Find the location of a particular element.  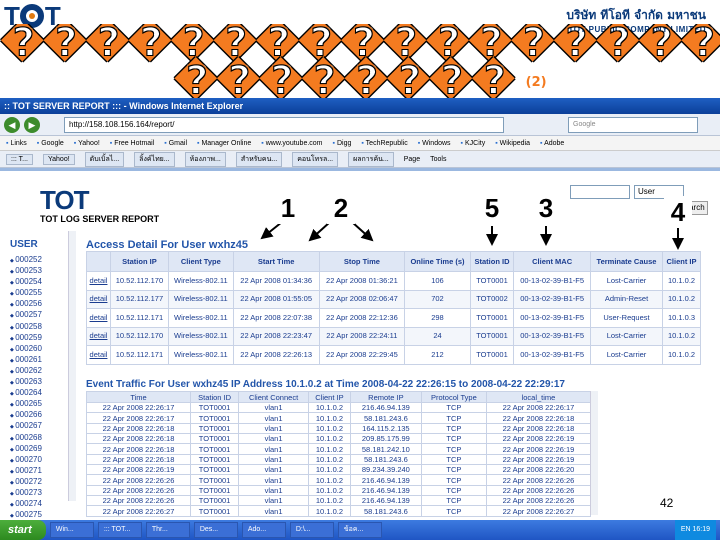

link-item: Adobe is located at coordinates (552, 143).